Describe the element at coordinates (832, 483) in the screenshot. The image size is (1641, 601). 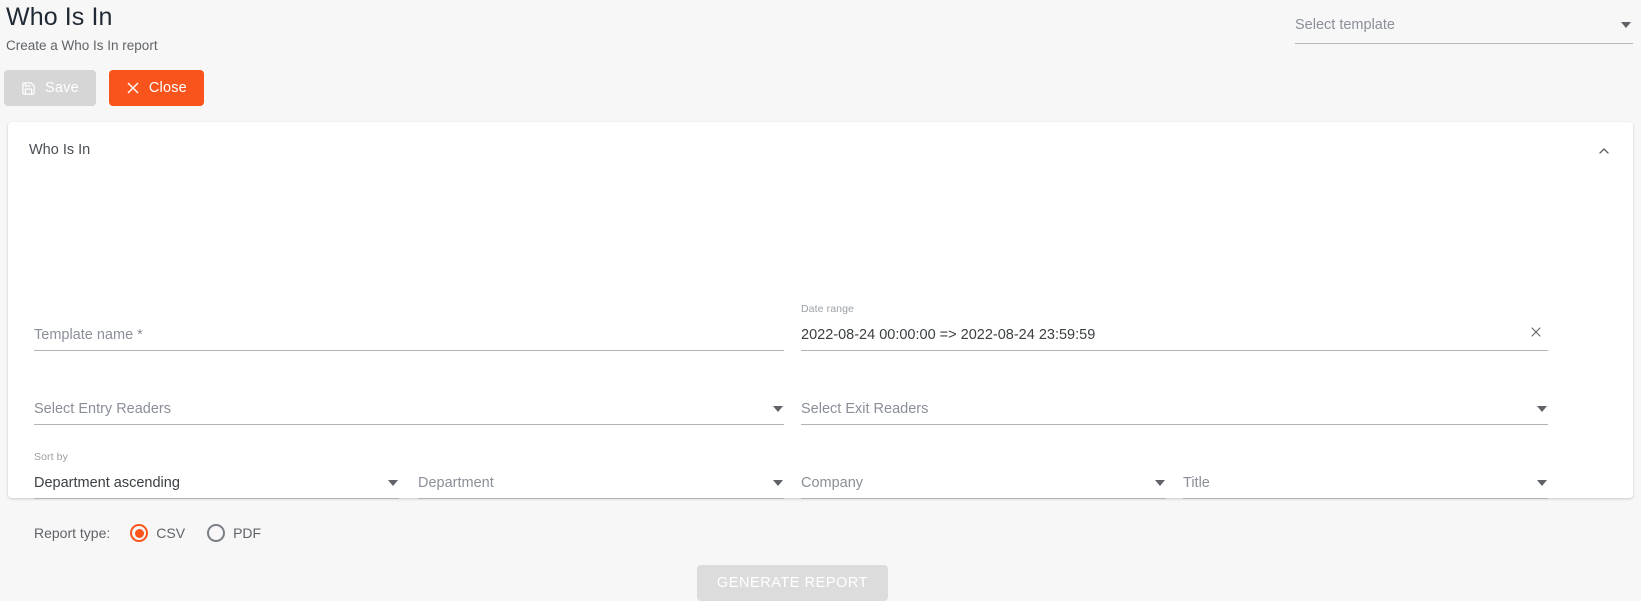
I see `company-placeholder: Company` at that location.